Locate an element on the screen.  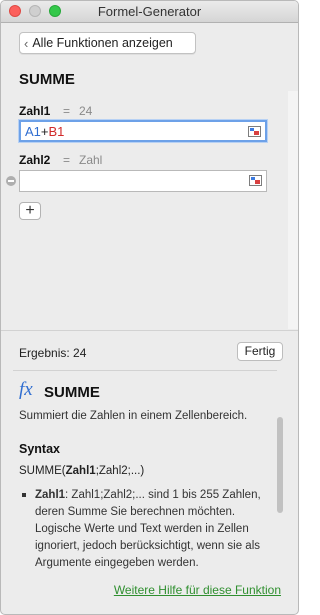
arg1-operator: + is located at coordinates (44, 131).